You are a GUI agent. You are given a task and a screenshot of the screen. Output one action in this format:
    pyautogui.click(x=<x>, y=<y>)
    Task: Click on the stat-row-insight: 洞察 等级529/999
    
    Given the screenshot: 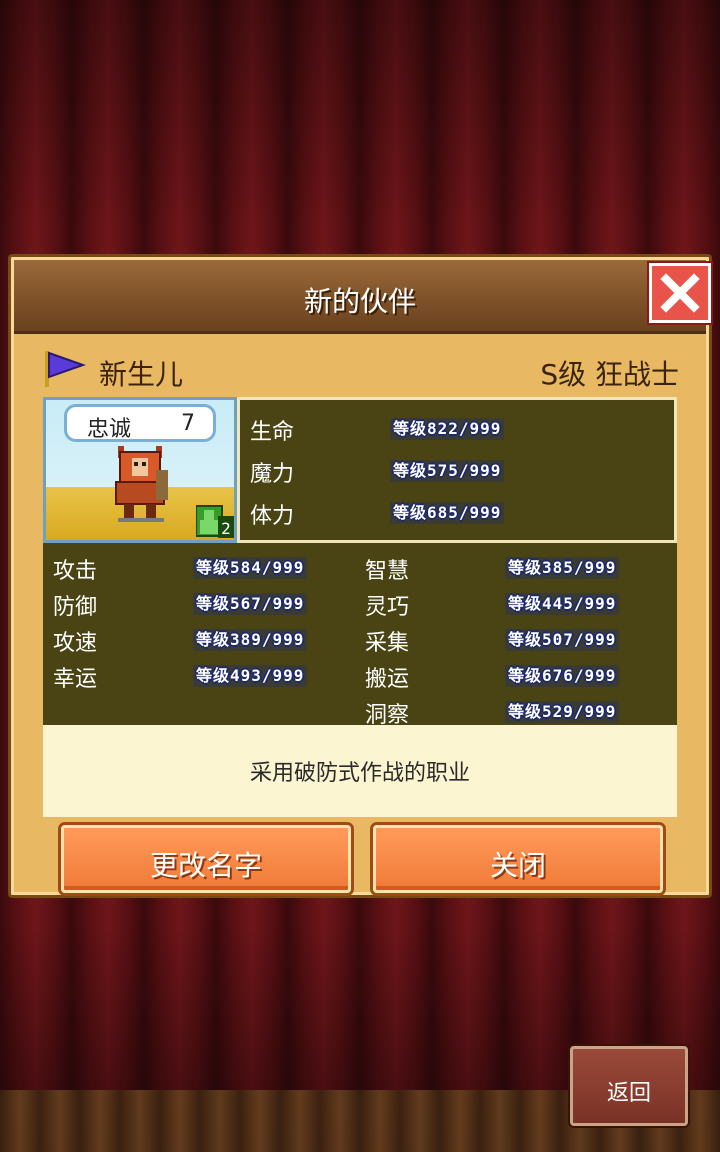 What is the action you would take?
    pyautogui.click(x=505, y=711)
    